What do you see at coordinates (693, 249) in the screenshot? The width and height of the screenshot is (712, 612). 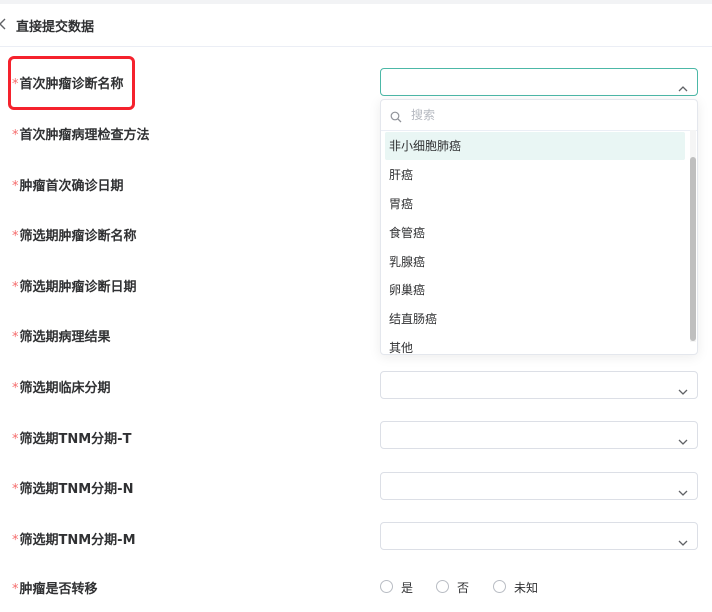 I see `scrollbar-thumb` at bounding box center [693, 249].